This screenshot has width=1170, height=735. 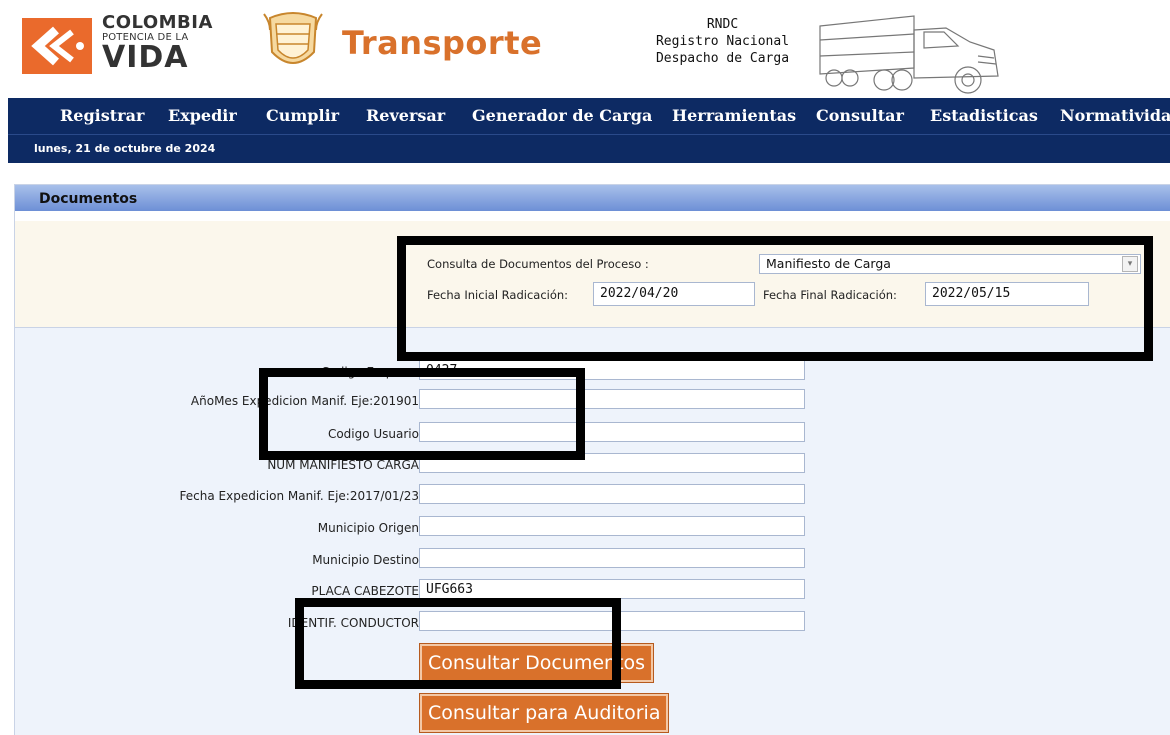 What do you see at coordinates (353, 623) in the screenshot?
I see `identif-conductor-label: IDENTIF. CONDUCTOR` at bounding box center [353, 623].